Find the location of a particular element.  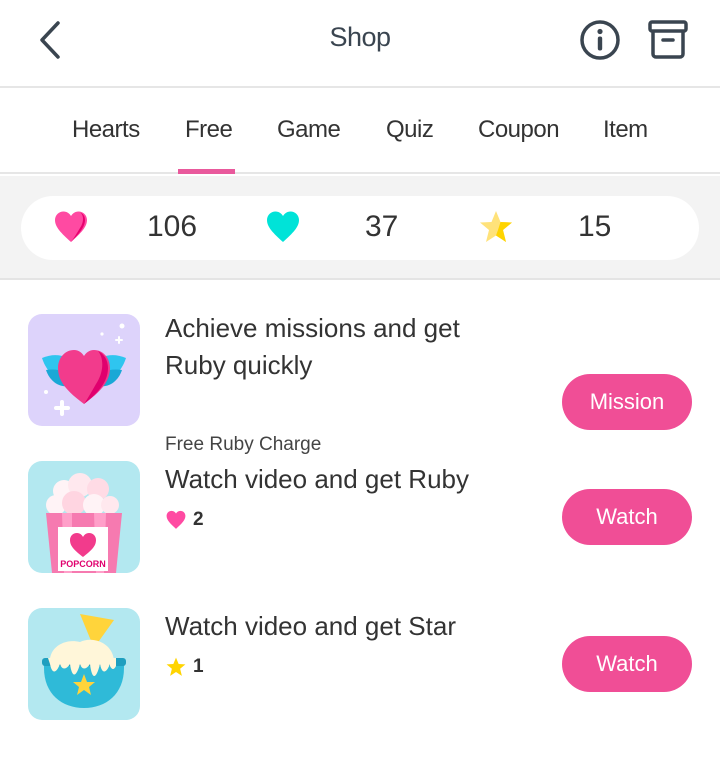

reward-value: 1 is located at coordinates (198, 666).